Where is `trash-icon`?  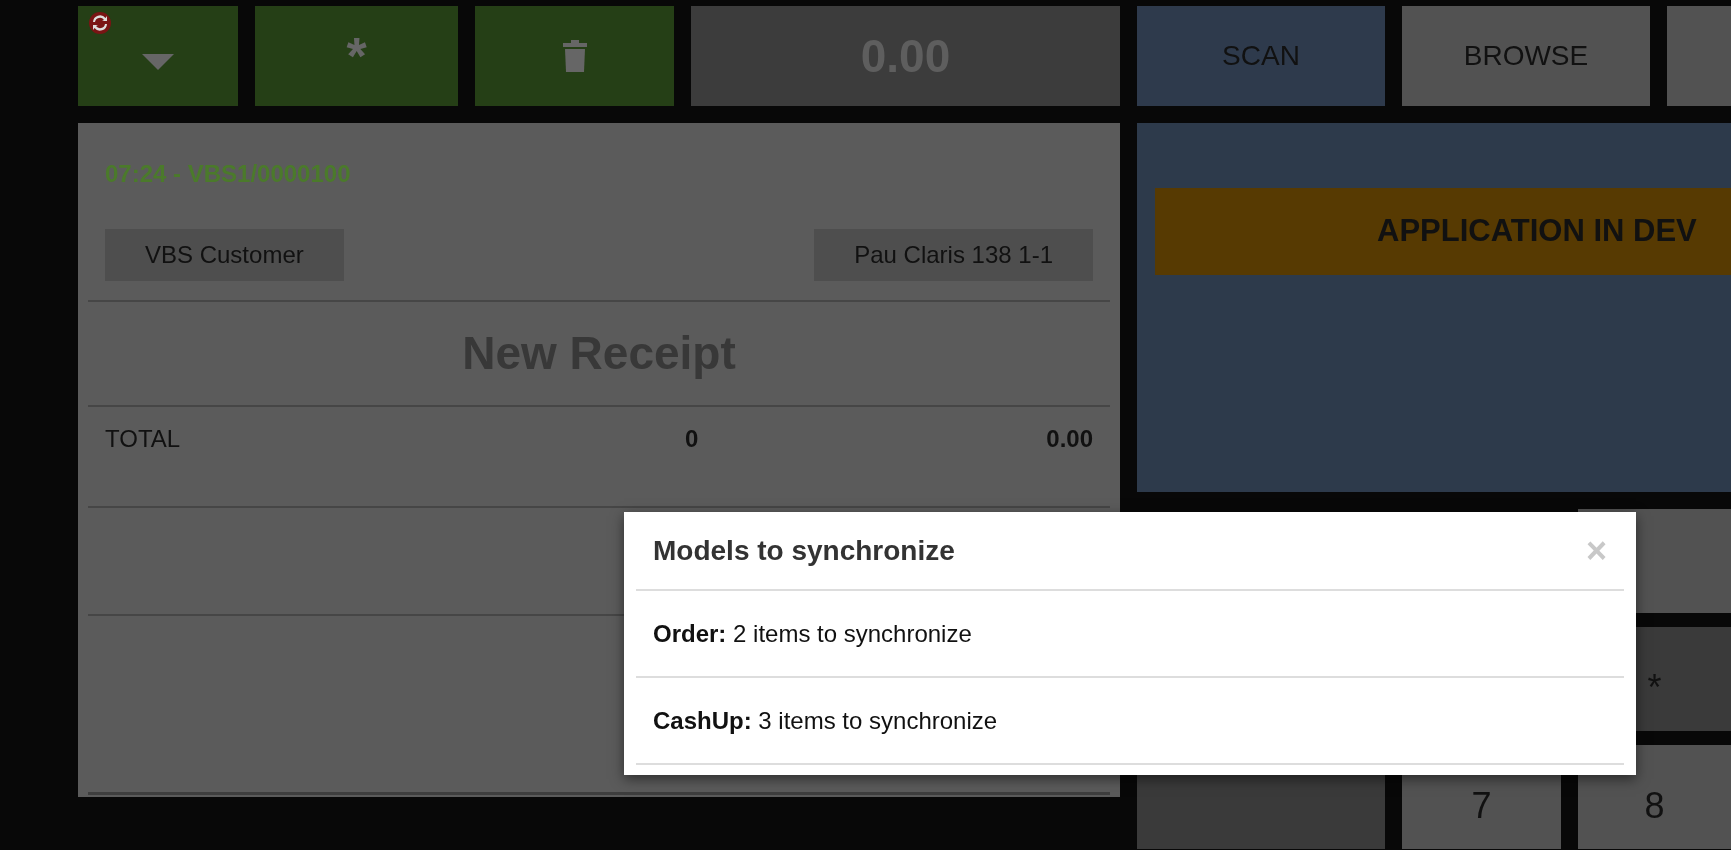
trash-icon is located at coordinates (574, 56).